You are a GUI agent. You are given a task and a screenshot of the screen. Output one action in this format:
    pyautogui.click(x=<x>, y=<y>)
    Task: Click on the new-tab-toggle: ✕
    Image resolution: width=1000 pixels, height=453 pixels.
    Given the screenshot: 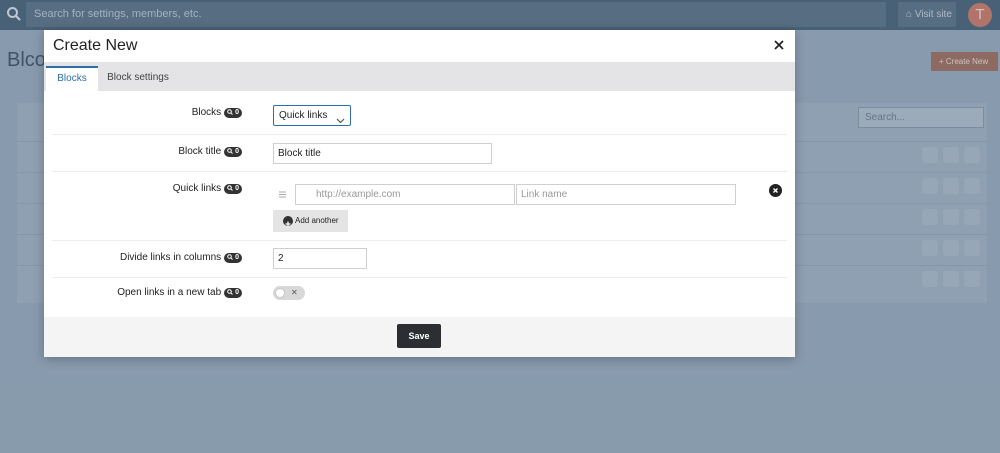 What is the action you would take?
    pyautogui.click(x=289, y=293)
    